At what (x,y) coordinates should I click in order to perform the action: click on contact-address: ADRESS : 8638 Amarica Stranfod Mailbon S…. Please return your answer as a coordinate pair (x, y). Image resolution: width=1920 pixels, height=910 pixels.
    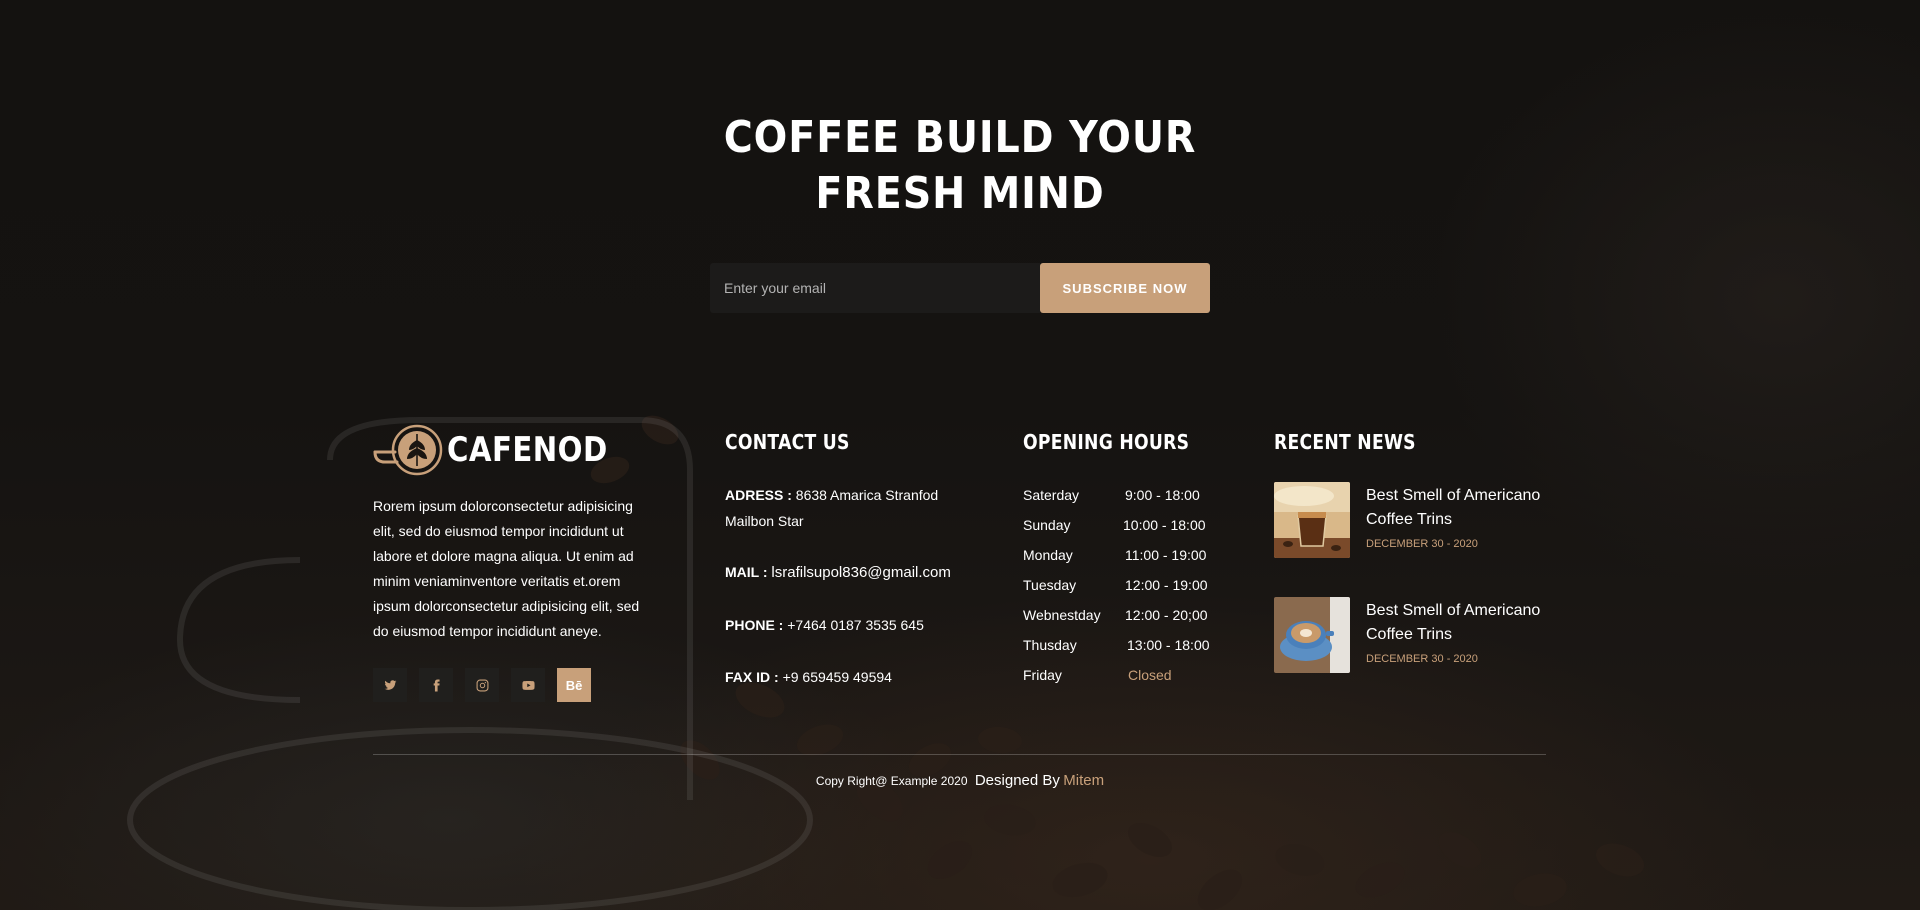
    Looking at the image, I should click on (855, 508).